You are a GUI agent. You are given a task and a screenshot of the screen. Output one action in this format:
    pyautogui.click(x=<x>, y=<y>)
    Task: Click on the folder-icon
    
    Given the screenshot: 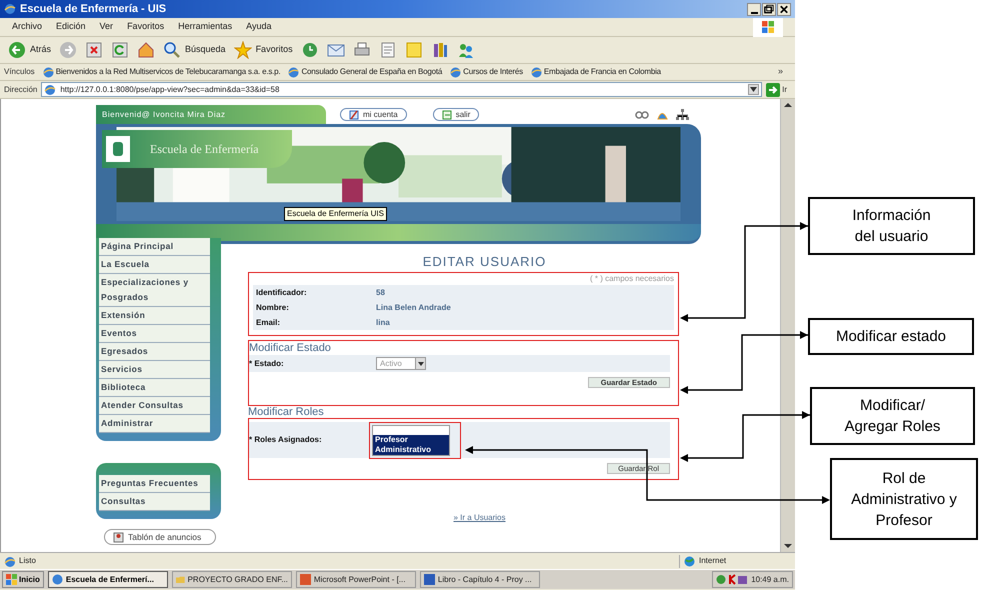 What is the action you would take?
    pyautogui.click(x=180, y=579)
    